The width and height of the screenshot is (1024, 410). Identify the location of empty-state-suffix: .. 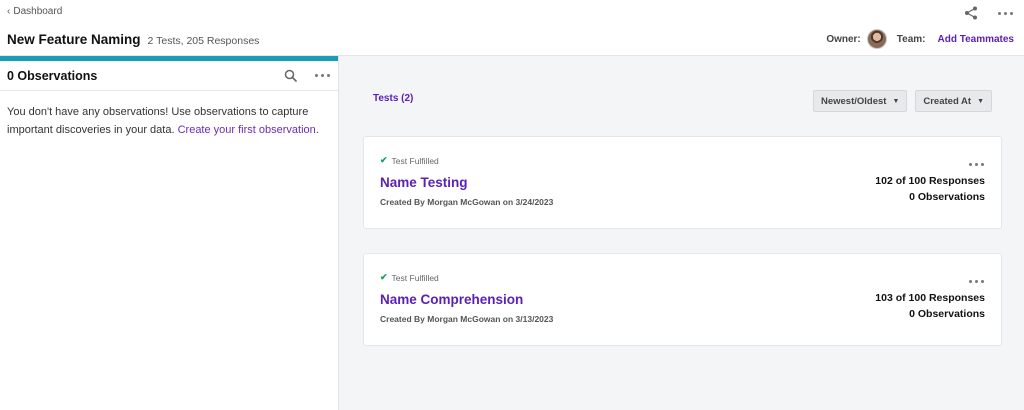
(317, 130).